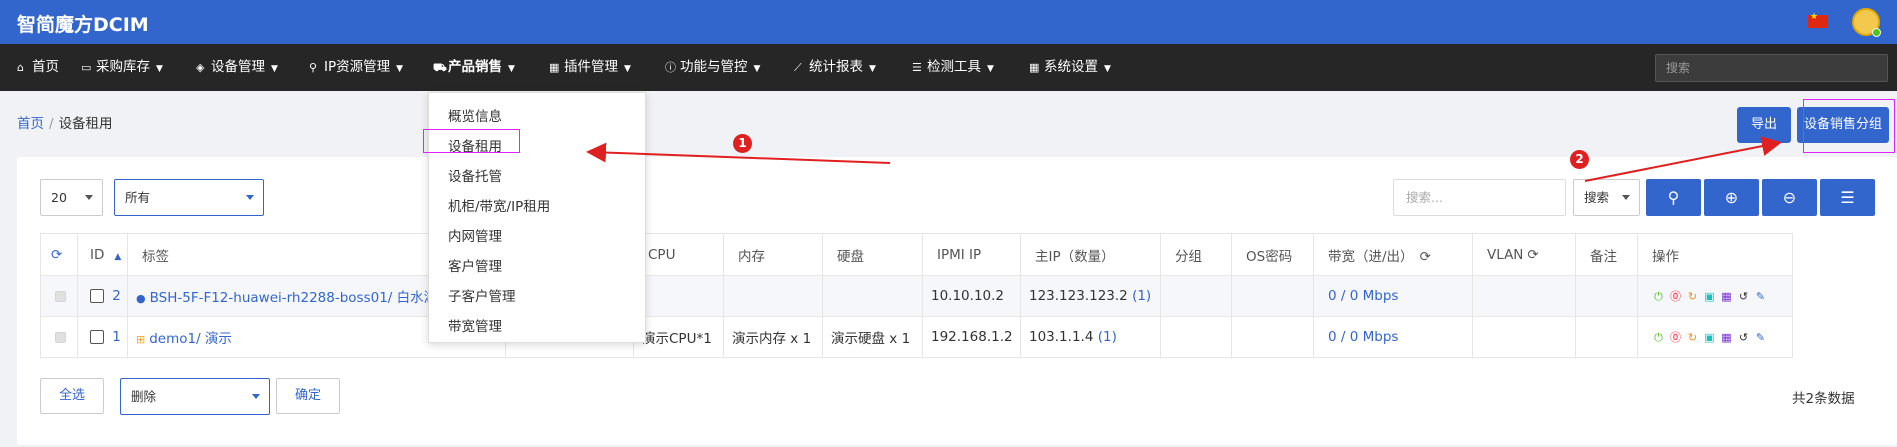  What do you see at coordinates (742, 143) in the screenshot?
I see `annotation-marker-1: 1` at bounding box center [742, 143].